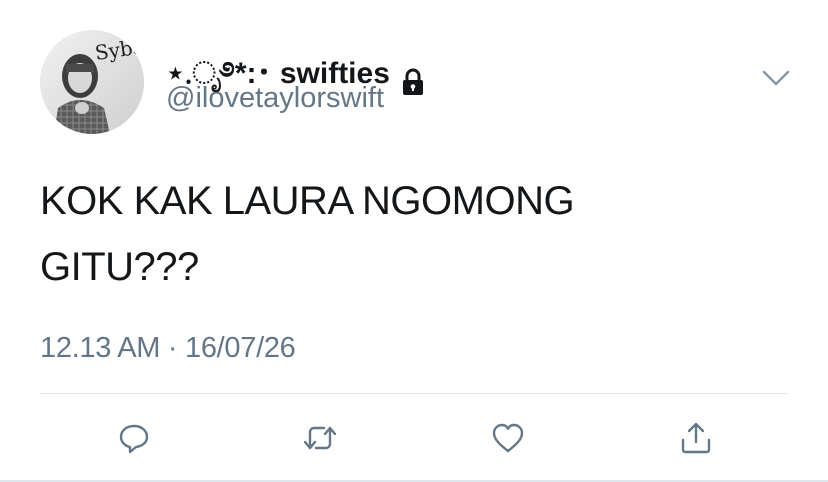 Image resolution: width=828 pixels, height=482 pixels. I want to click on tweet-text-line: KOK KAK LAURA NGOMONG, so click(307, 201).